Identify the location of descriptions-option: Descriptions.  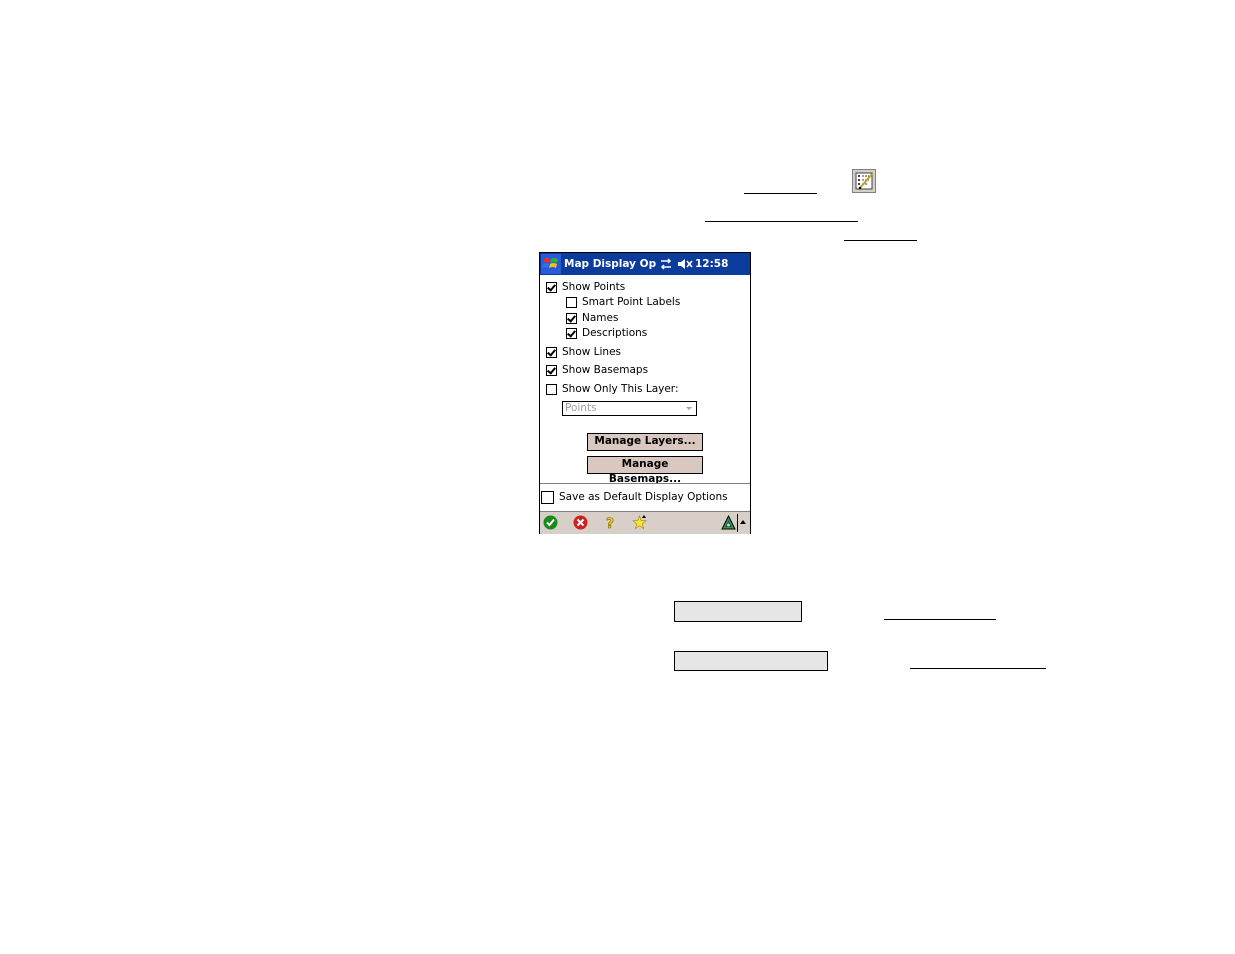
(606, 333).